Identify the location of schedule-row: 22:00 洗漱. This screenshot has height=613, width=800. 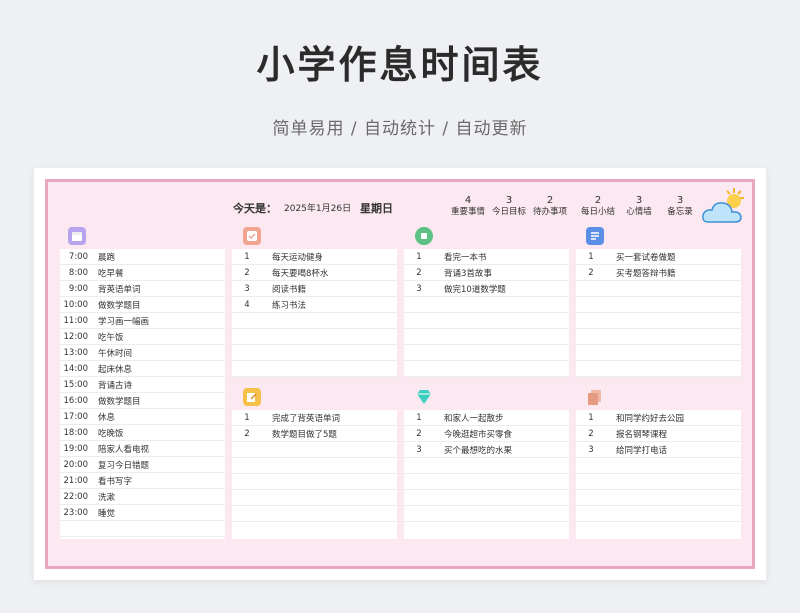
(142, 497).